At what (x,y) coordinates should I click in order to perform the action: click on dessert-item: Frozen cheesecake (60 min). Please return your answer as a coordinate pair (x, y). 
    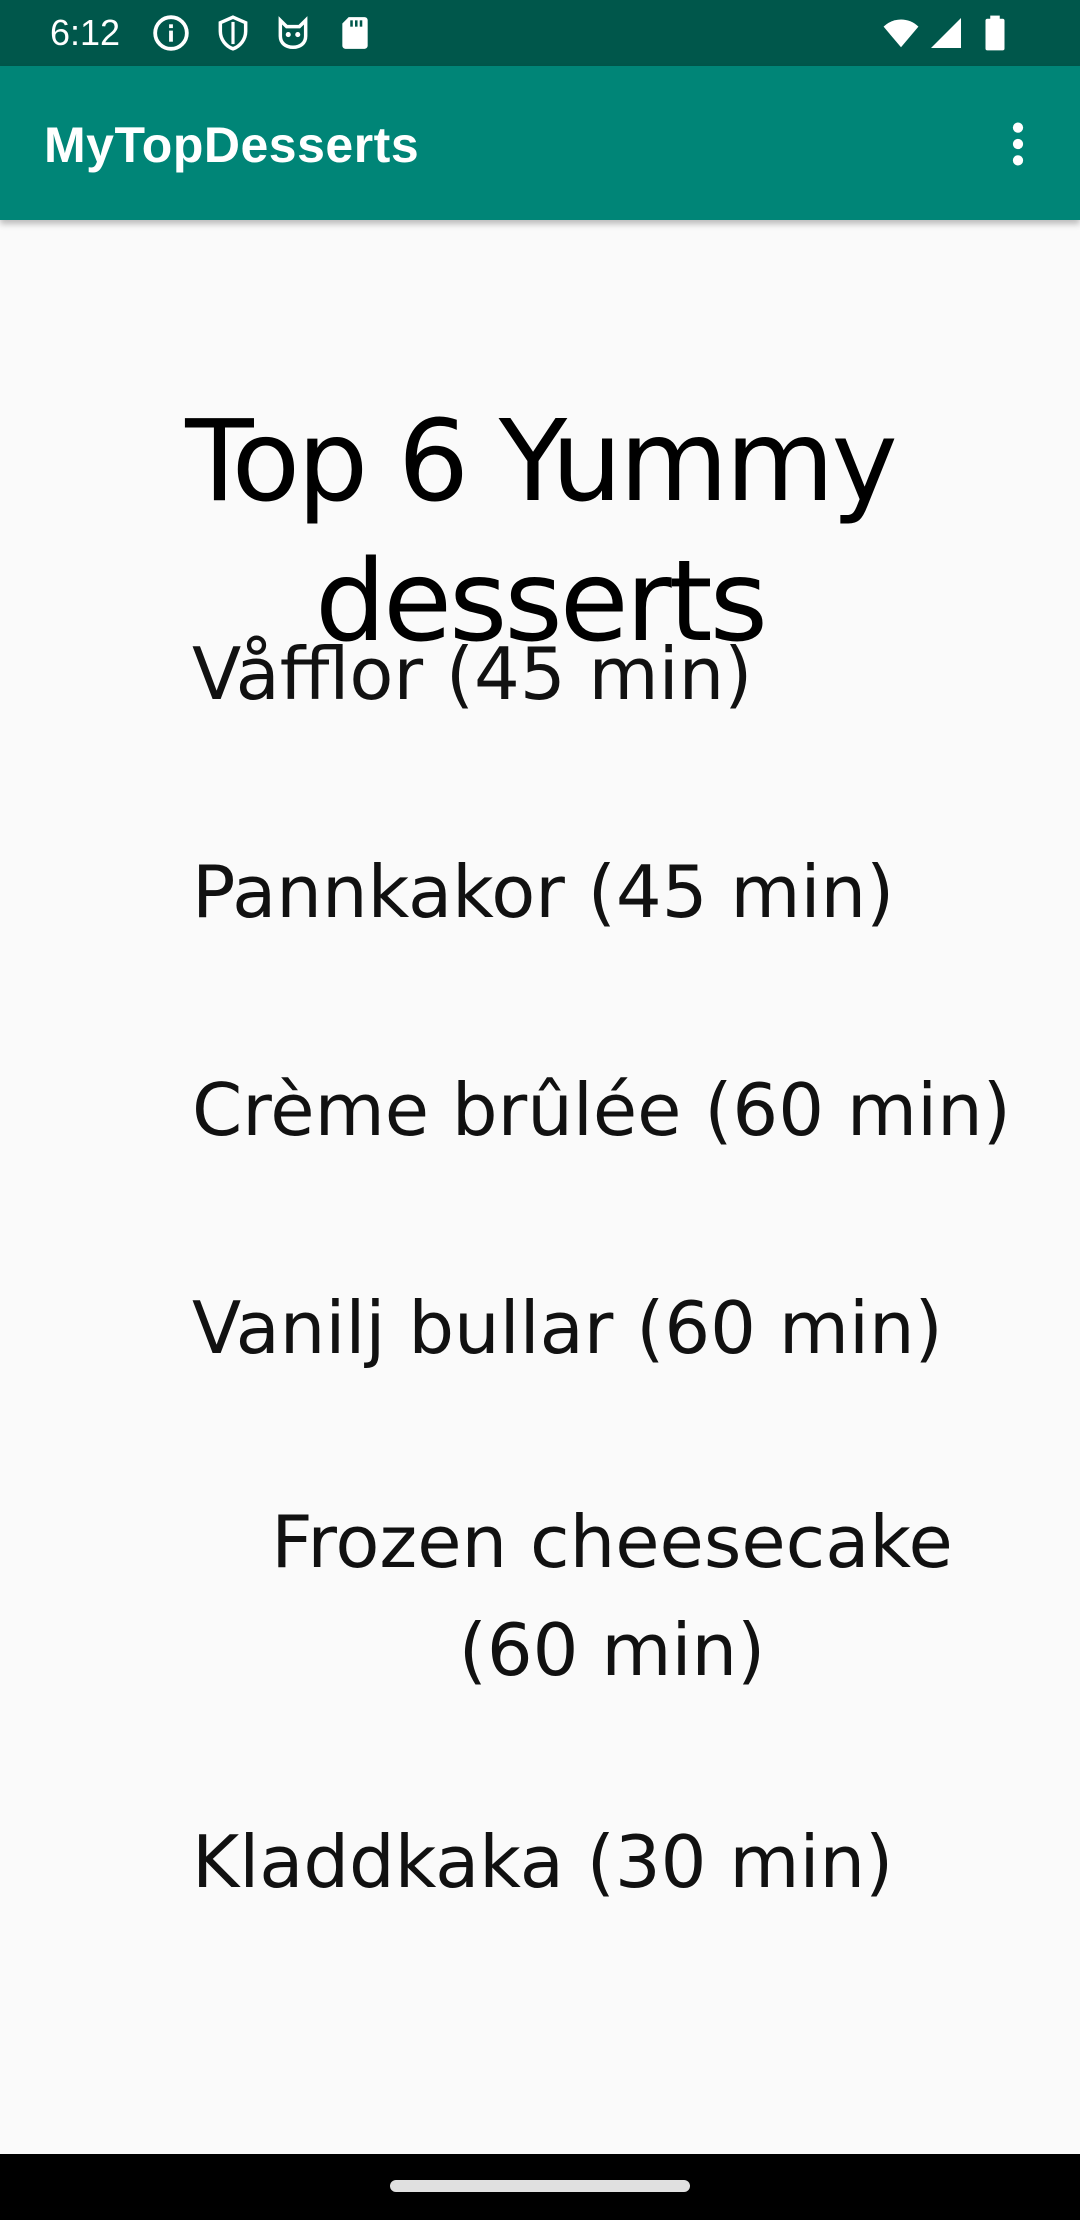
    Looking at the image, I should click on (612, 1596).